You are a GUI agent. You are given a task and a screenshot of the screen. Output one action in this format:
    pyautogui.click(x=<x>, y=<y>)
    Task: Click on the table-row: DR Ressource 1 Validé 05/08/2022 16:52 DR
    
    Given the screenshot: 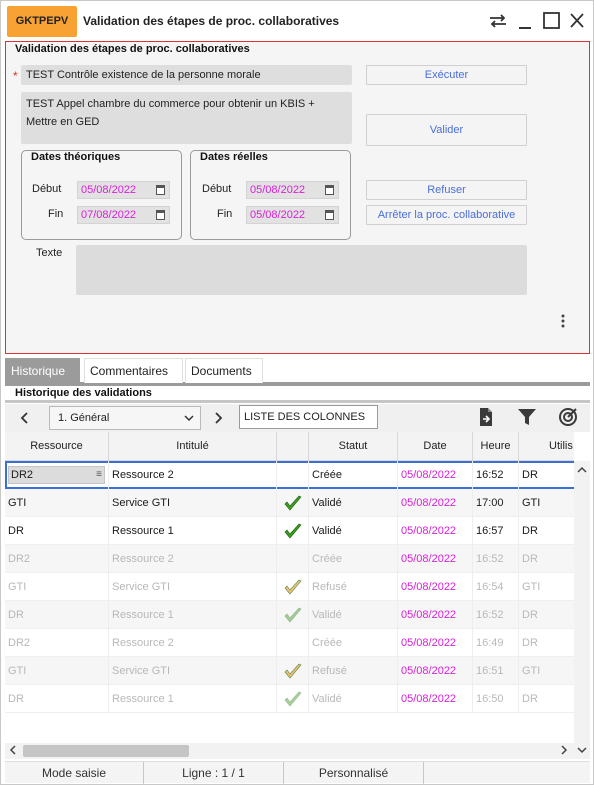 What is the action you would take?
    pyautogui.click(x=289, y=615)
    